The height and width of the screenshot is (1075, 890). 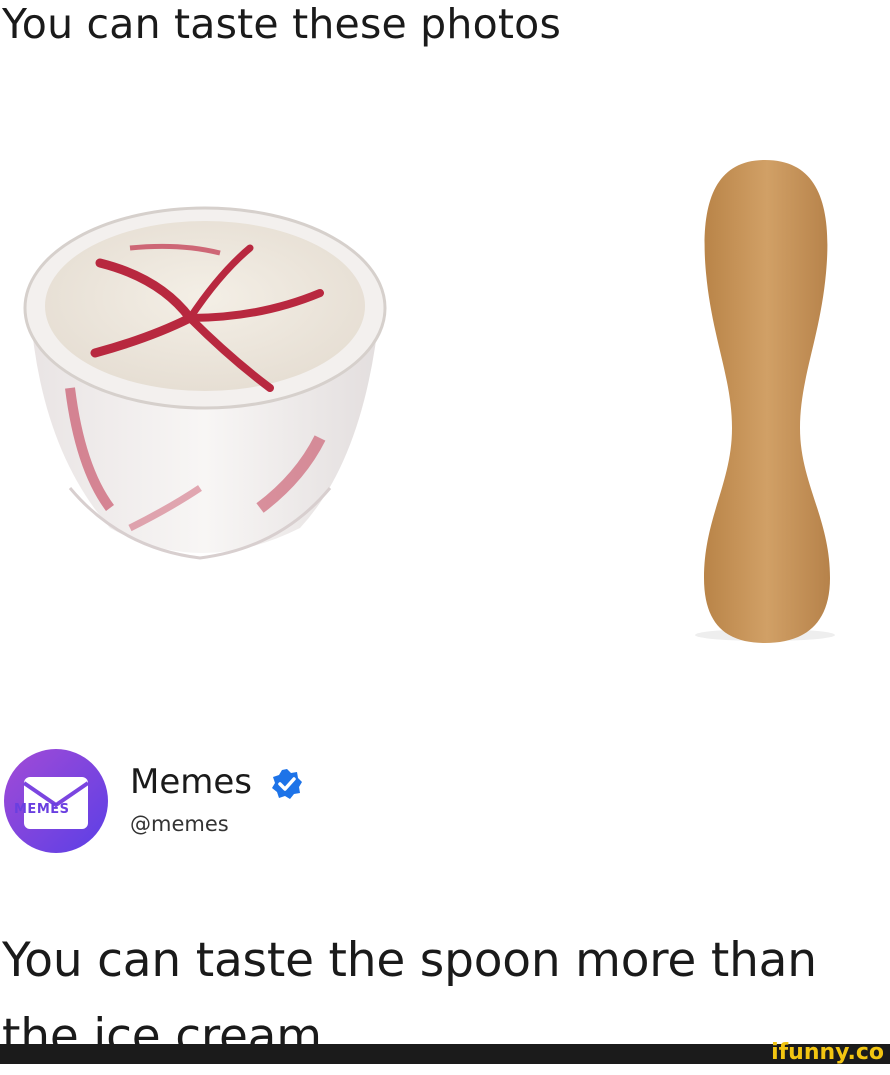 What do you see at coordinates (765, 401) in the screenshot?
I see `wooden-spoon` at bounding box center [765, 401].